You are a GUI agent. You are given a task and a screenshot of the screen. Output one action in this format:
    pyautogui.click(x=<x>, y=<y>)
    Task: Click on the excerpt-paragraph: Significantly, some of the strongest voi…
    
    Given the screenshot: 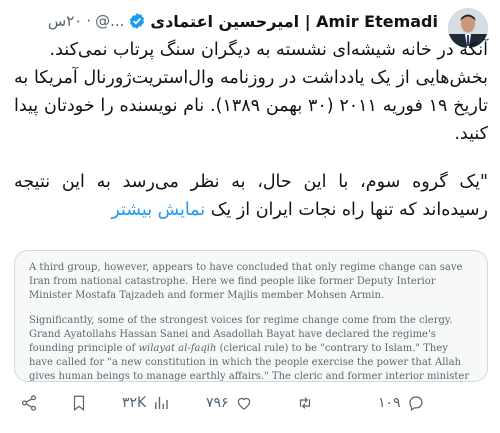 What is the action you would take?
    pyautogui.click(x=251, y=347)
    